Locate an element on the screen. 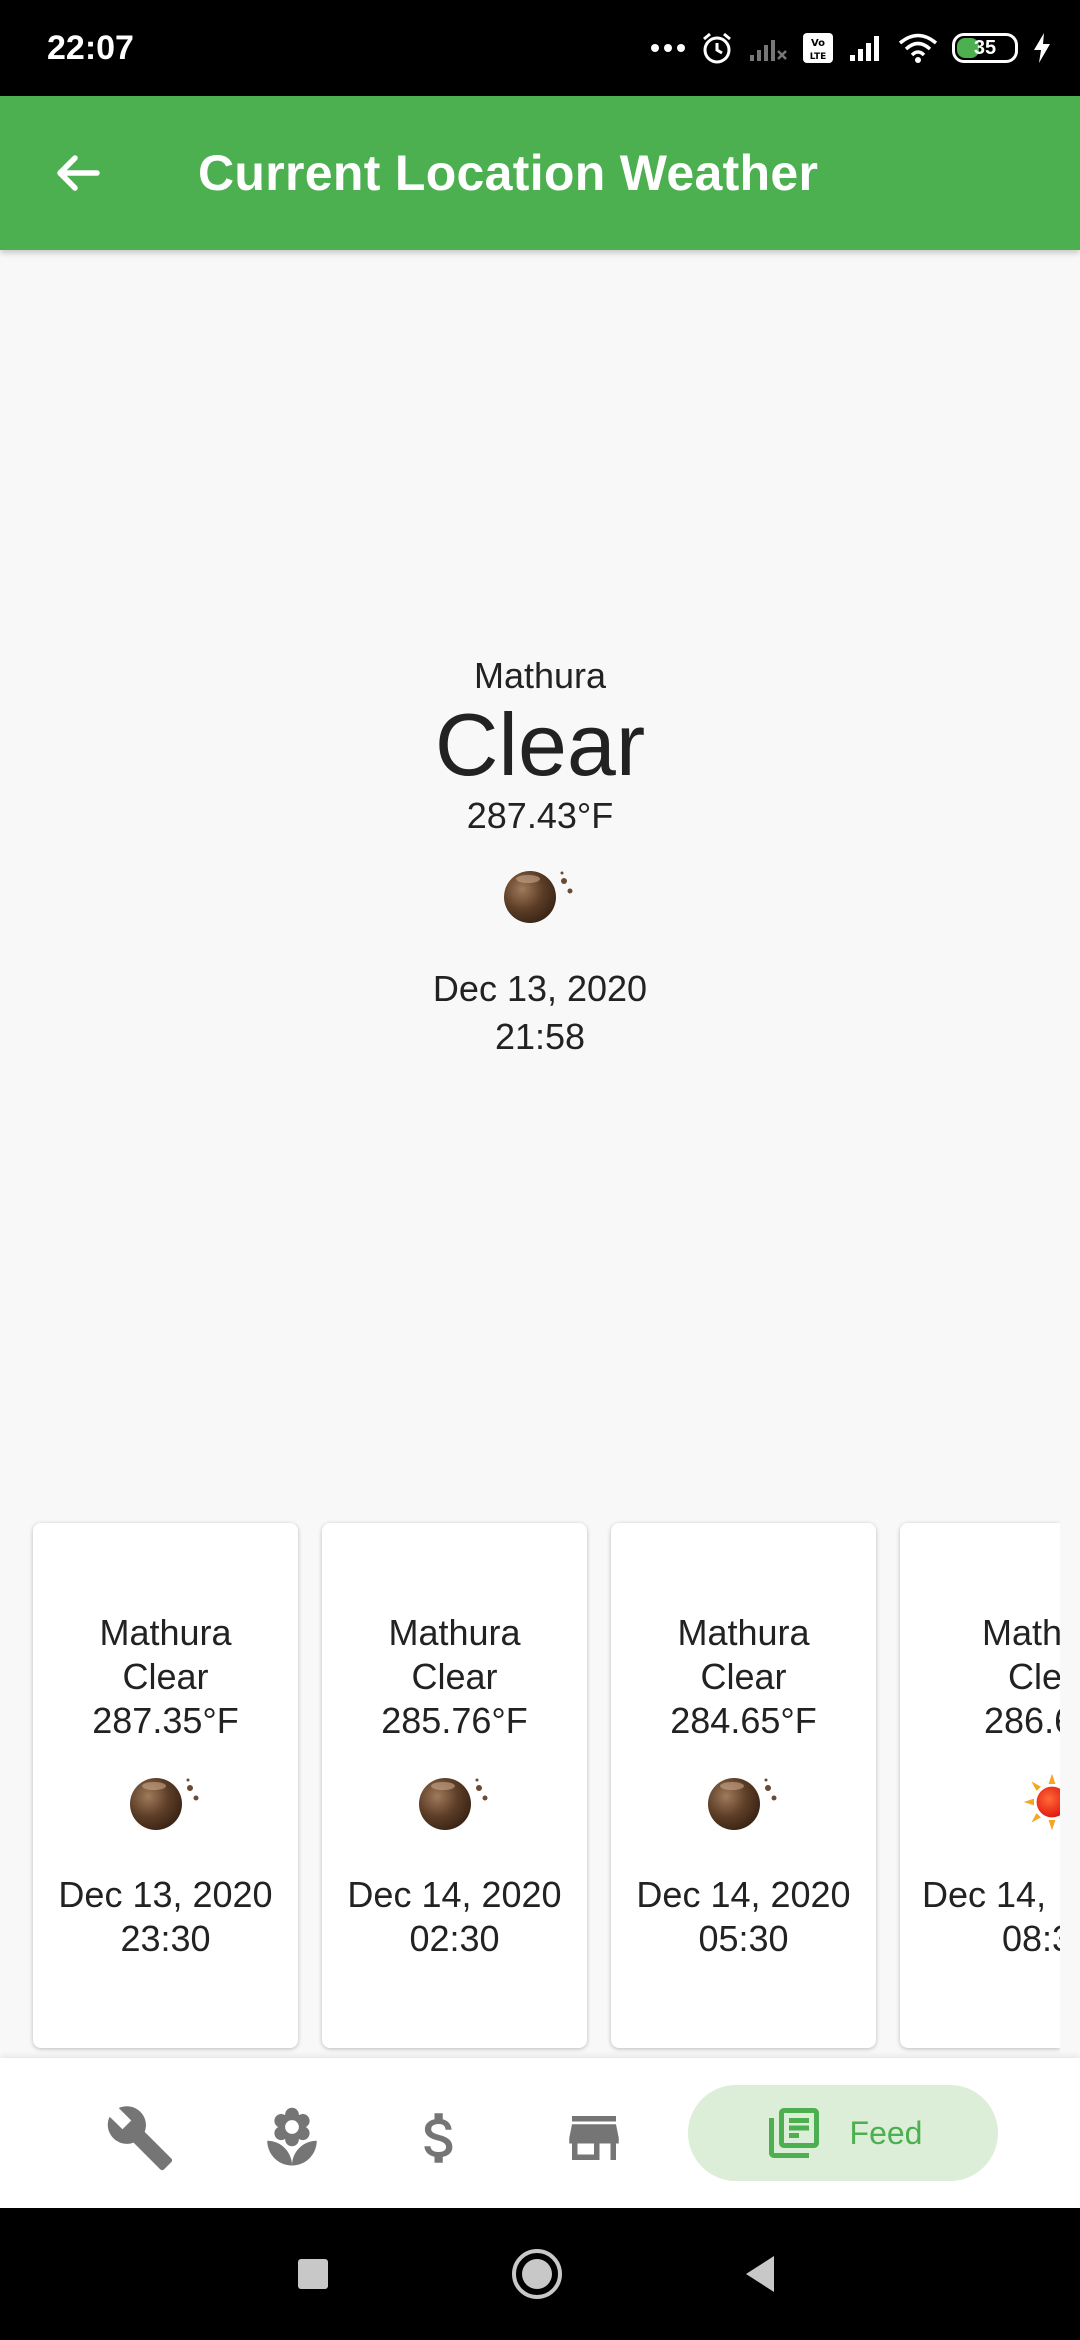 The image size is (1080, 2340). system-navigation-bar is located at coordinates (540, 2274).